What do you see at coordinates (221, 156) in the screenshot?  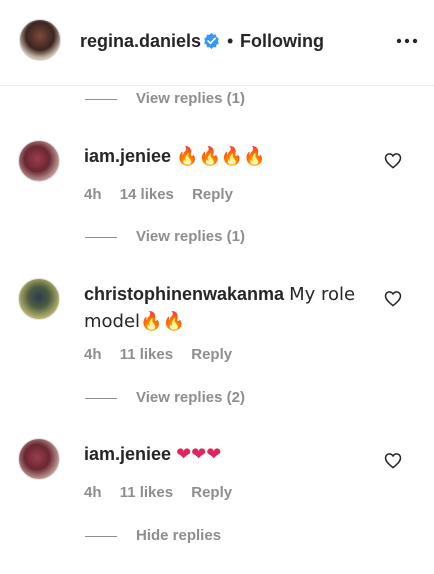 I see `comment-text: 🔥🔥🔥🔥` at bounding box center [221, 156].